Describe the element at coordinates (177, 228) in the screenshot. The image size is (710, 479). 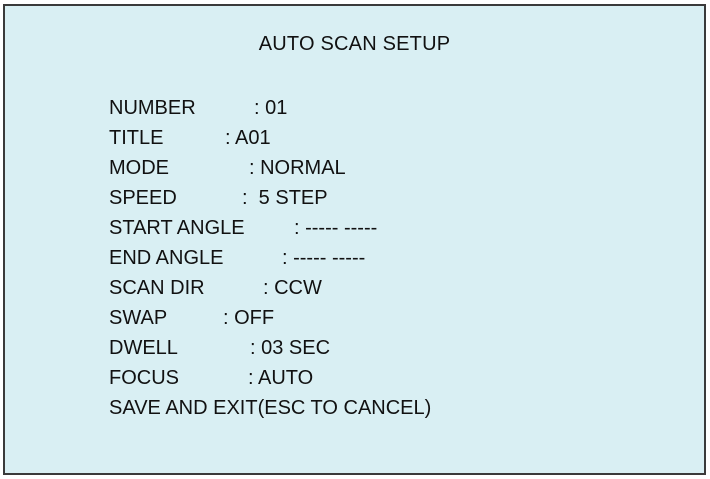
I see `start-angle-label: START ANGLE` at that location.